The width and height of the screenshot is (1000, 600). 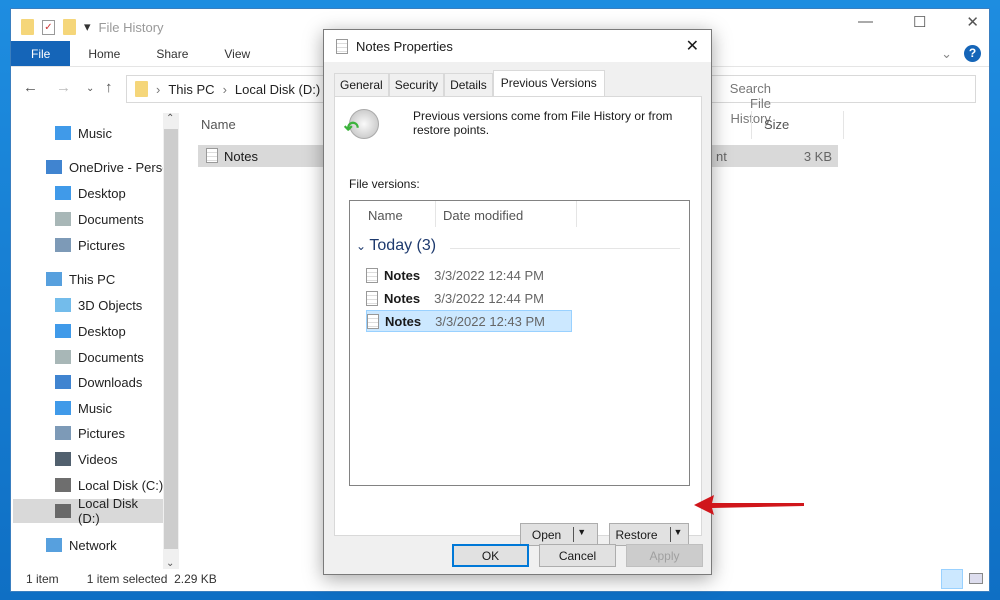 What do you see at coordinates (54, 545) in the screenshot?
I see `network-icon` at bounding box center [54, 545].